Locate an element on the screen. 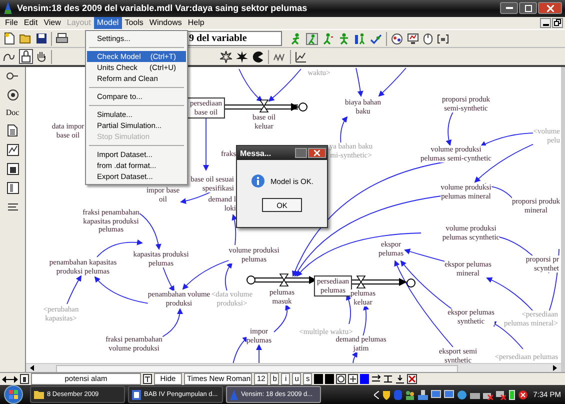  text-tool-icon is located at coordinates (147, 379).